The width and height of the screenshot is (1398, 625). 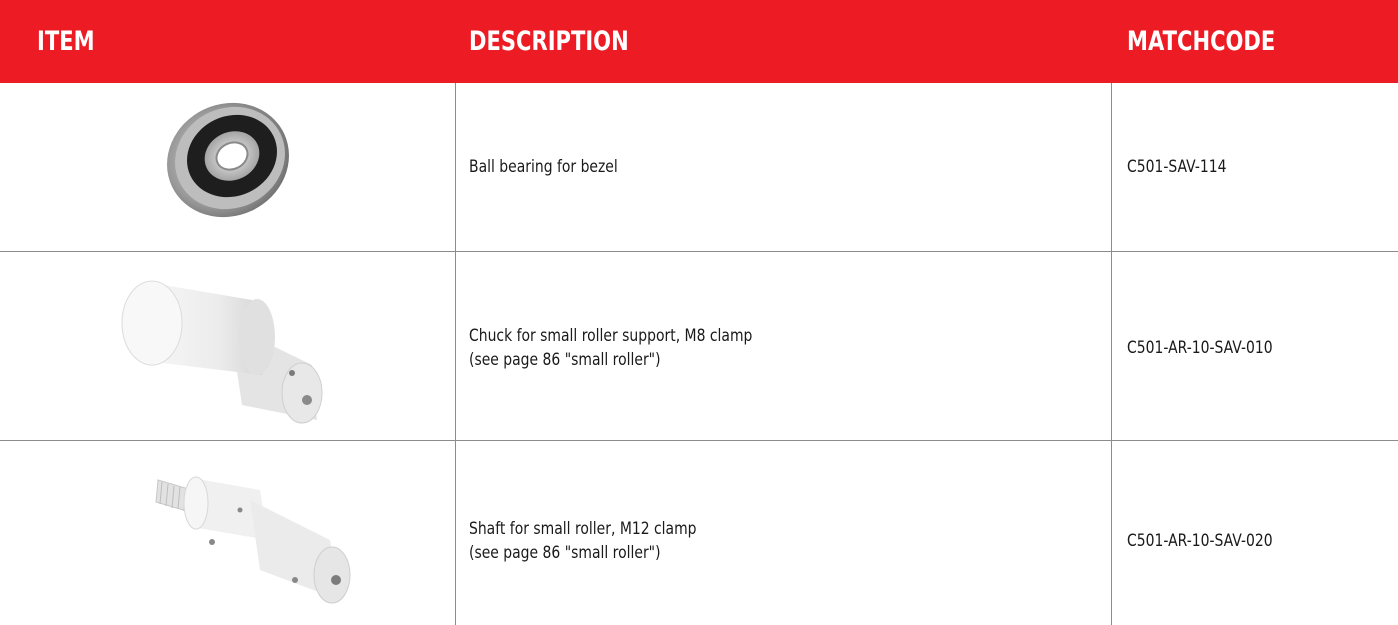 I want to click on header-description: DESCRIPTION, so click(x=549, y=41).